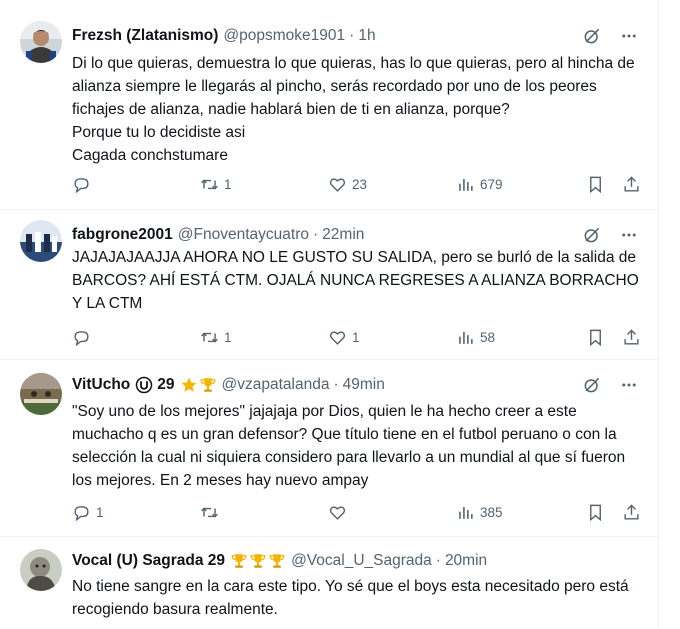  Describe the element at coordinates (366, 36) in the screenshot. I see `timestamp: 1h` at that location.